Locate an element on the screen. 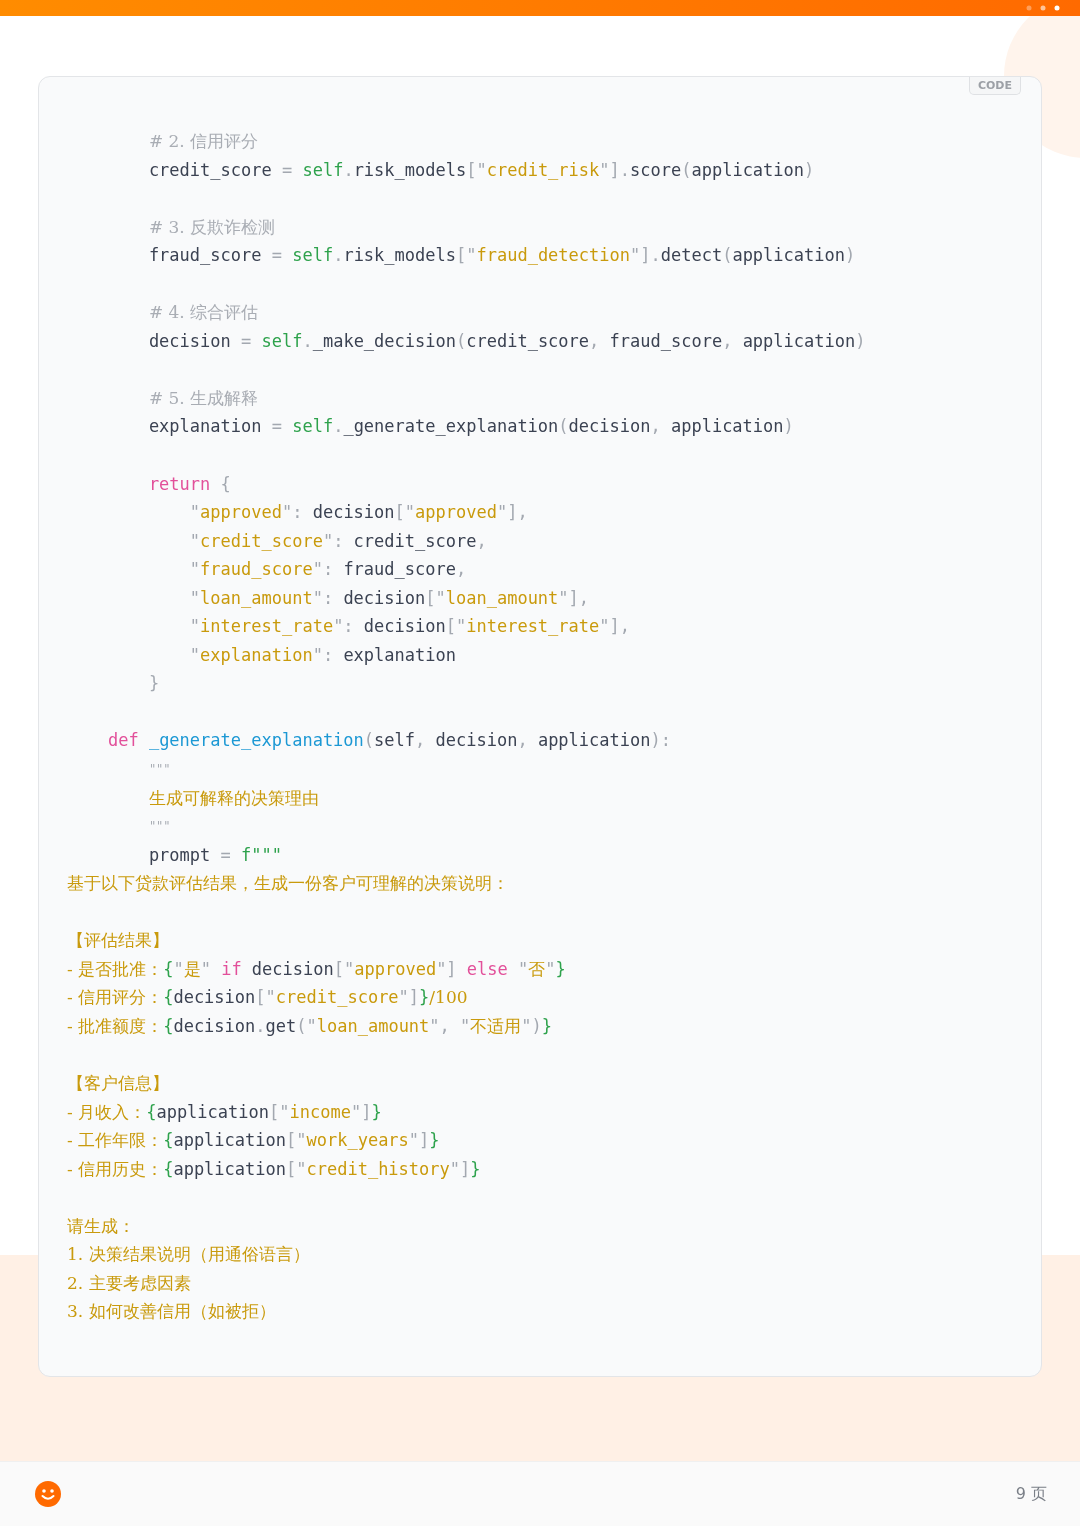  code-line: "interest_rate": decision["interest_rate"], is located at coordinates (409, 627).